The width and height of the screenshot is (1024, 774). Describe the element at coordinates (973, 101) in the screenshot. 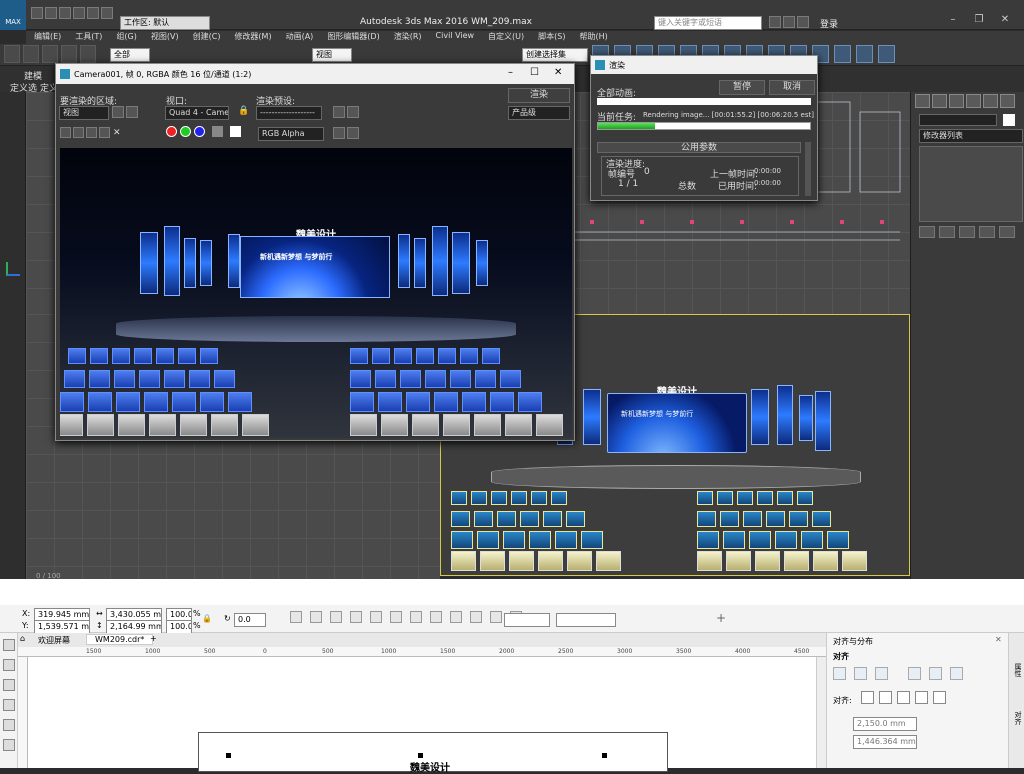

I see `motion-tab-icon` at that location.